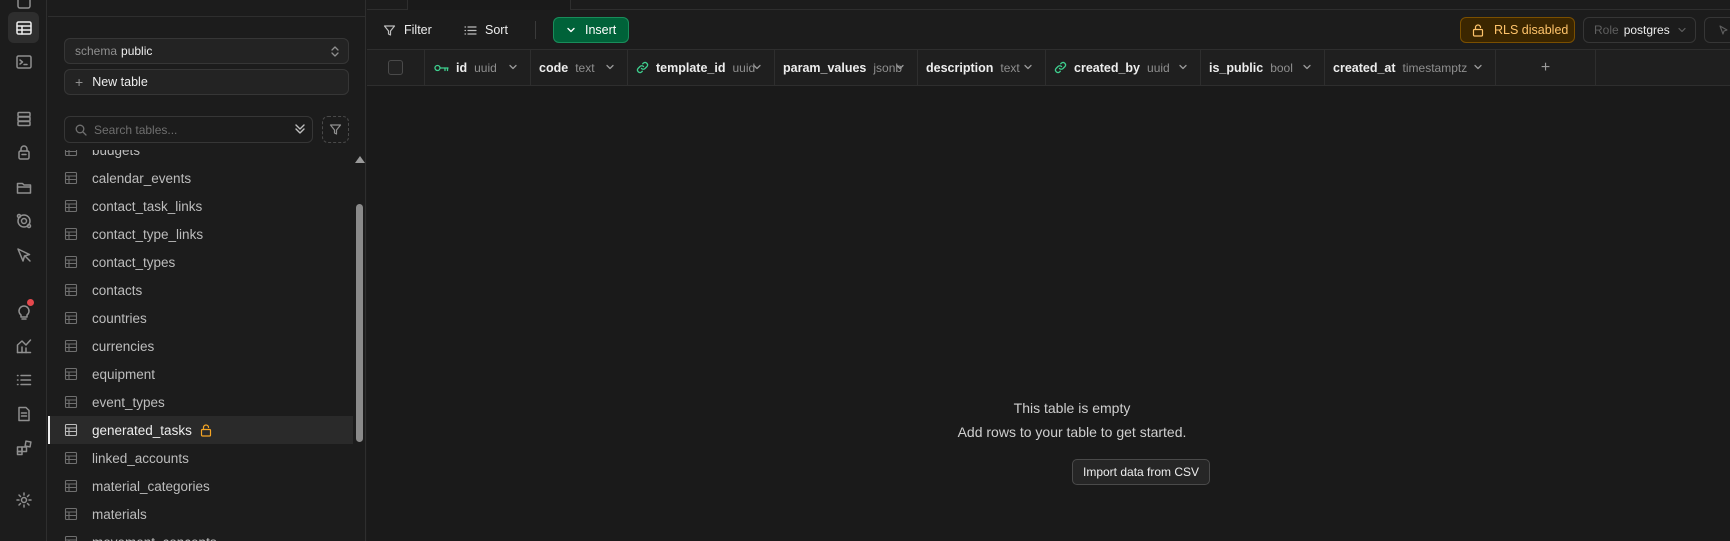  I want to click on sidebar-table-item: equipment, so click(200, 374).